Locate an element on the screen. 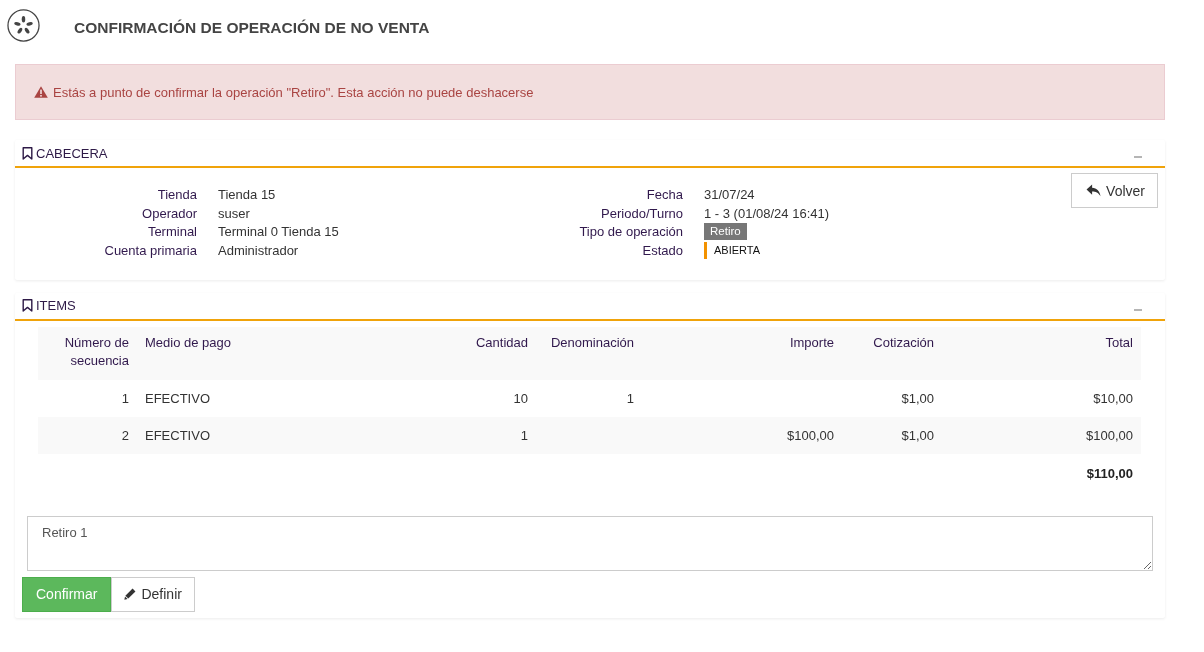 The width and height of the screenshot is (1204, 652). page-title: CONFIRMACIÓN DE OPERACIÓN DE NO VENTA is located at coordinates (252, 28).